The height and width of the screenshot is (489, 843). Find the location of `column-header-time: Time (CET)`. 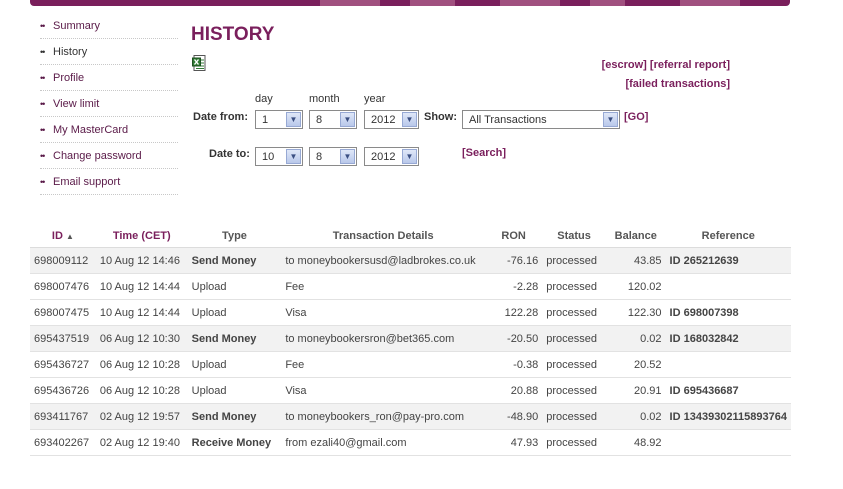

column-header-time: Time (CET) is located at coordinates (141, 236).